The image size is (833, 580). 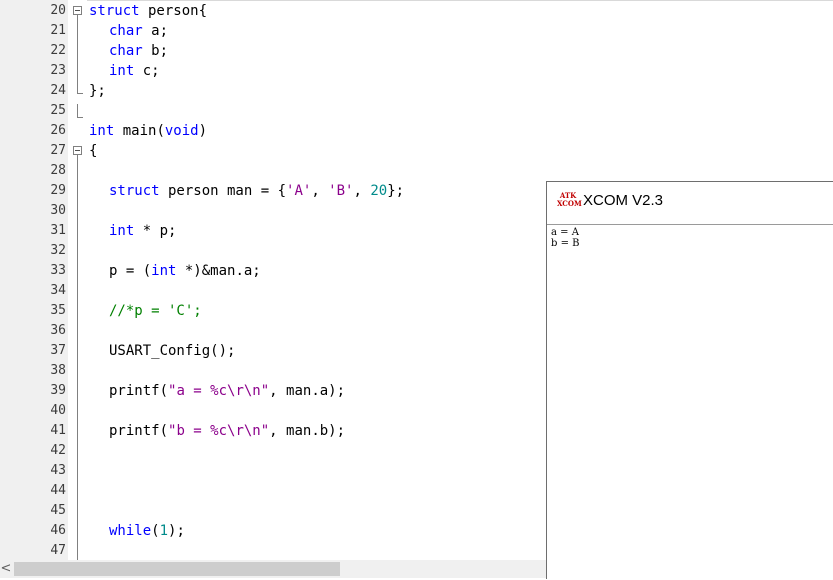 I want to click on xcom-window-title: XCOM V2.3, so click(x=623, y=200).